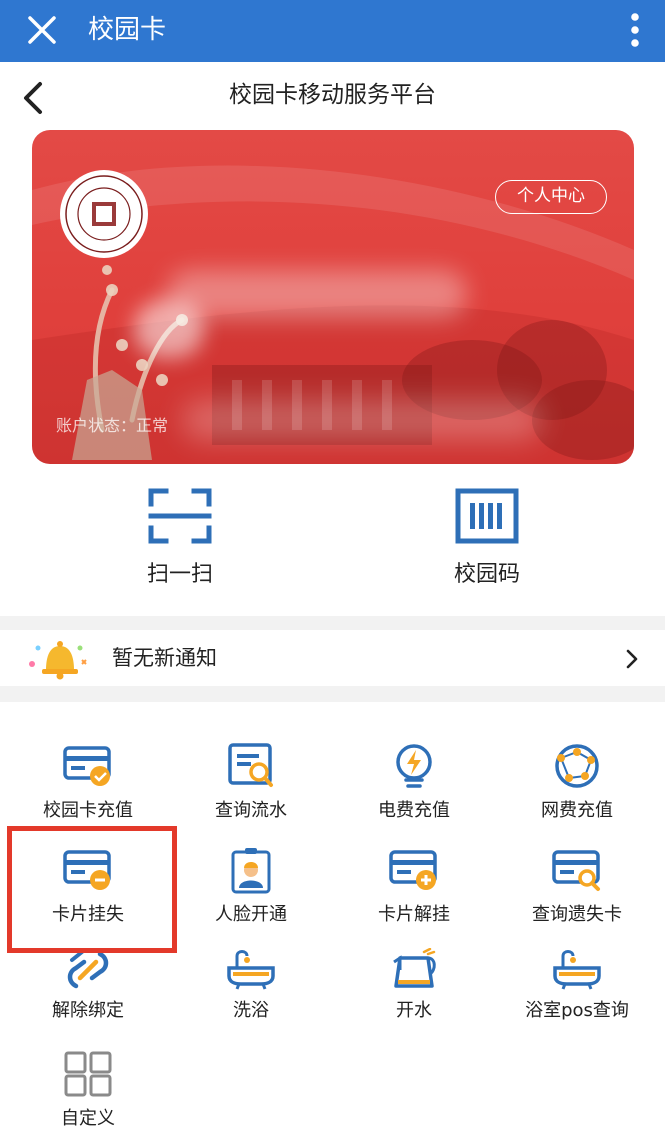 The width and height of the screenshot is (665, 1137). Describe the element at coordinates (127, 30) in the screenshot. I see `app-title: 校园卡` at that location.